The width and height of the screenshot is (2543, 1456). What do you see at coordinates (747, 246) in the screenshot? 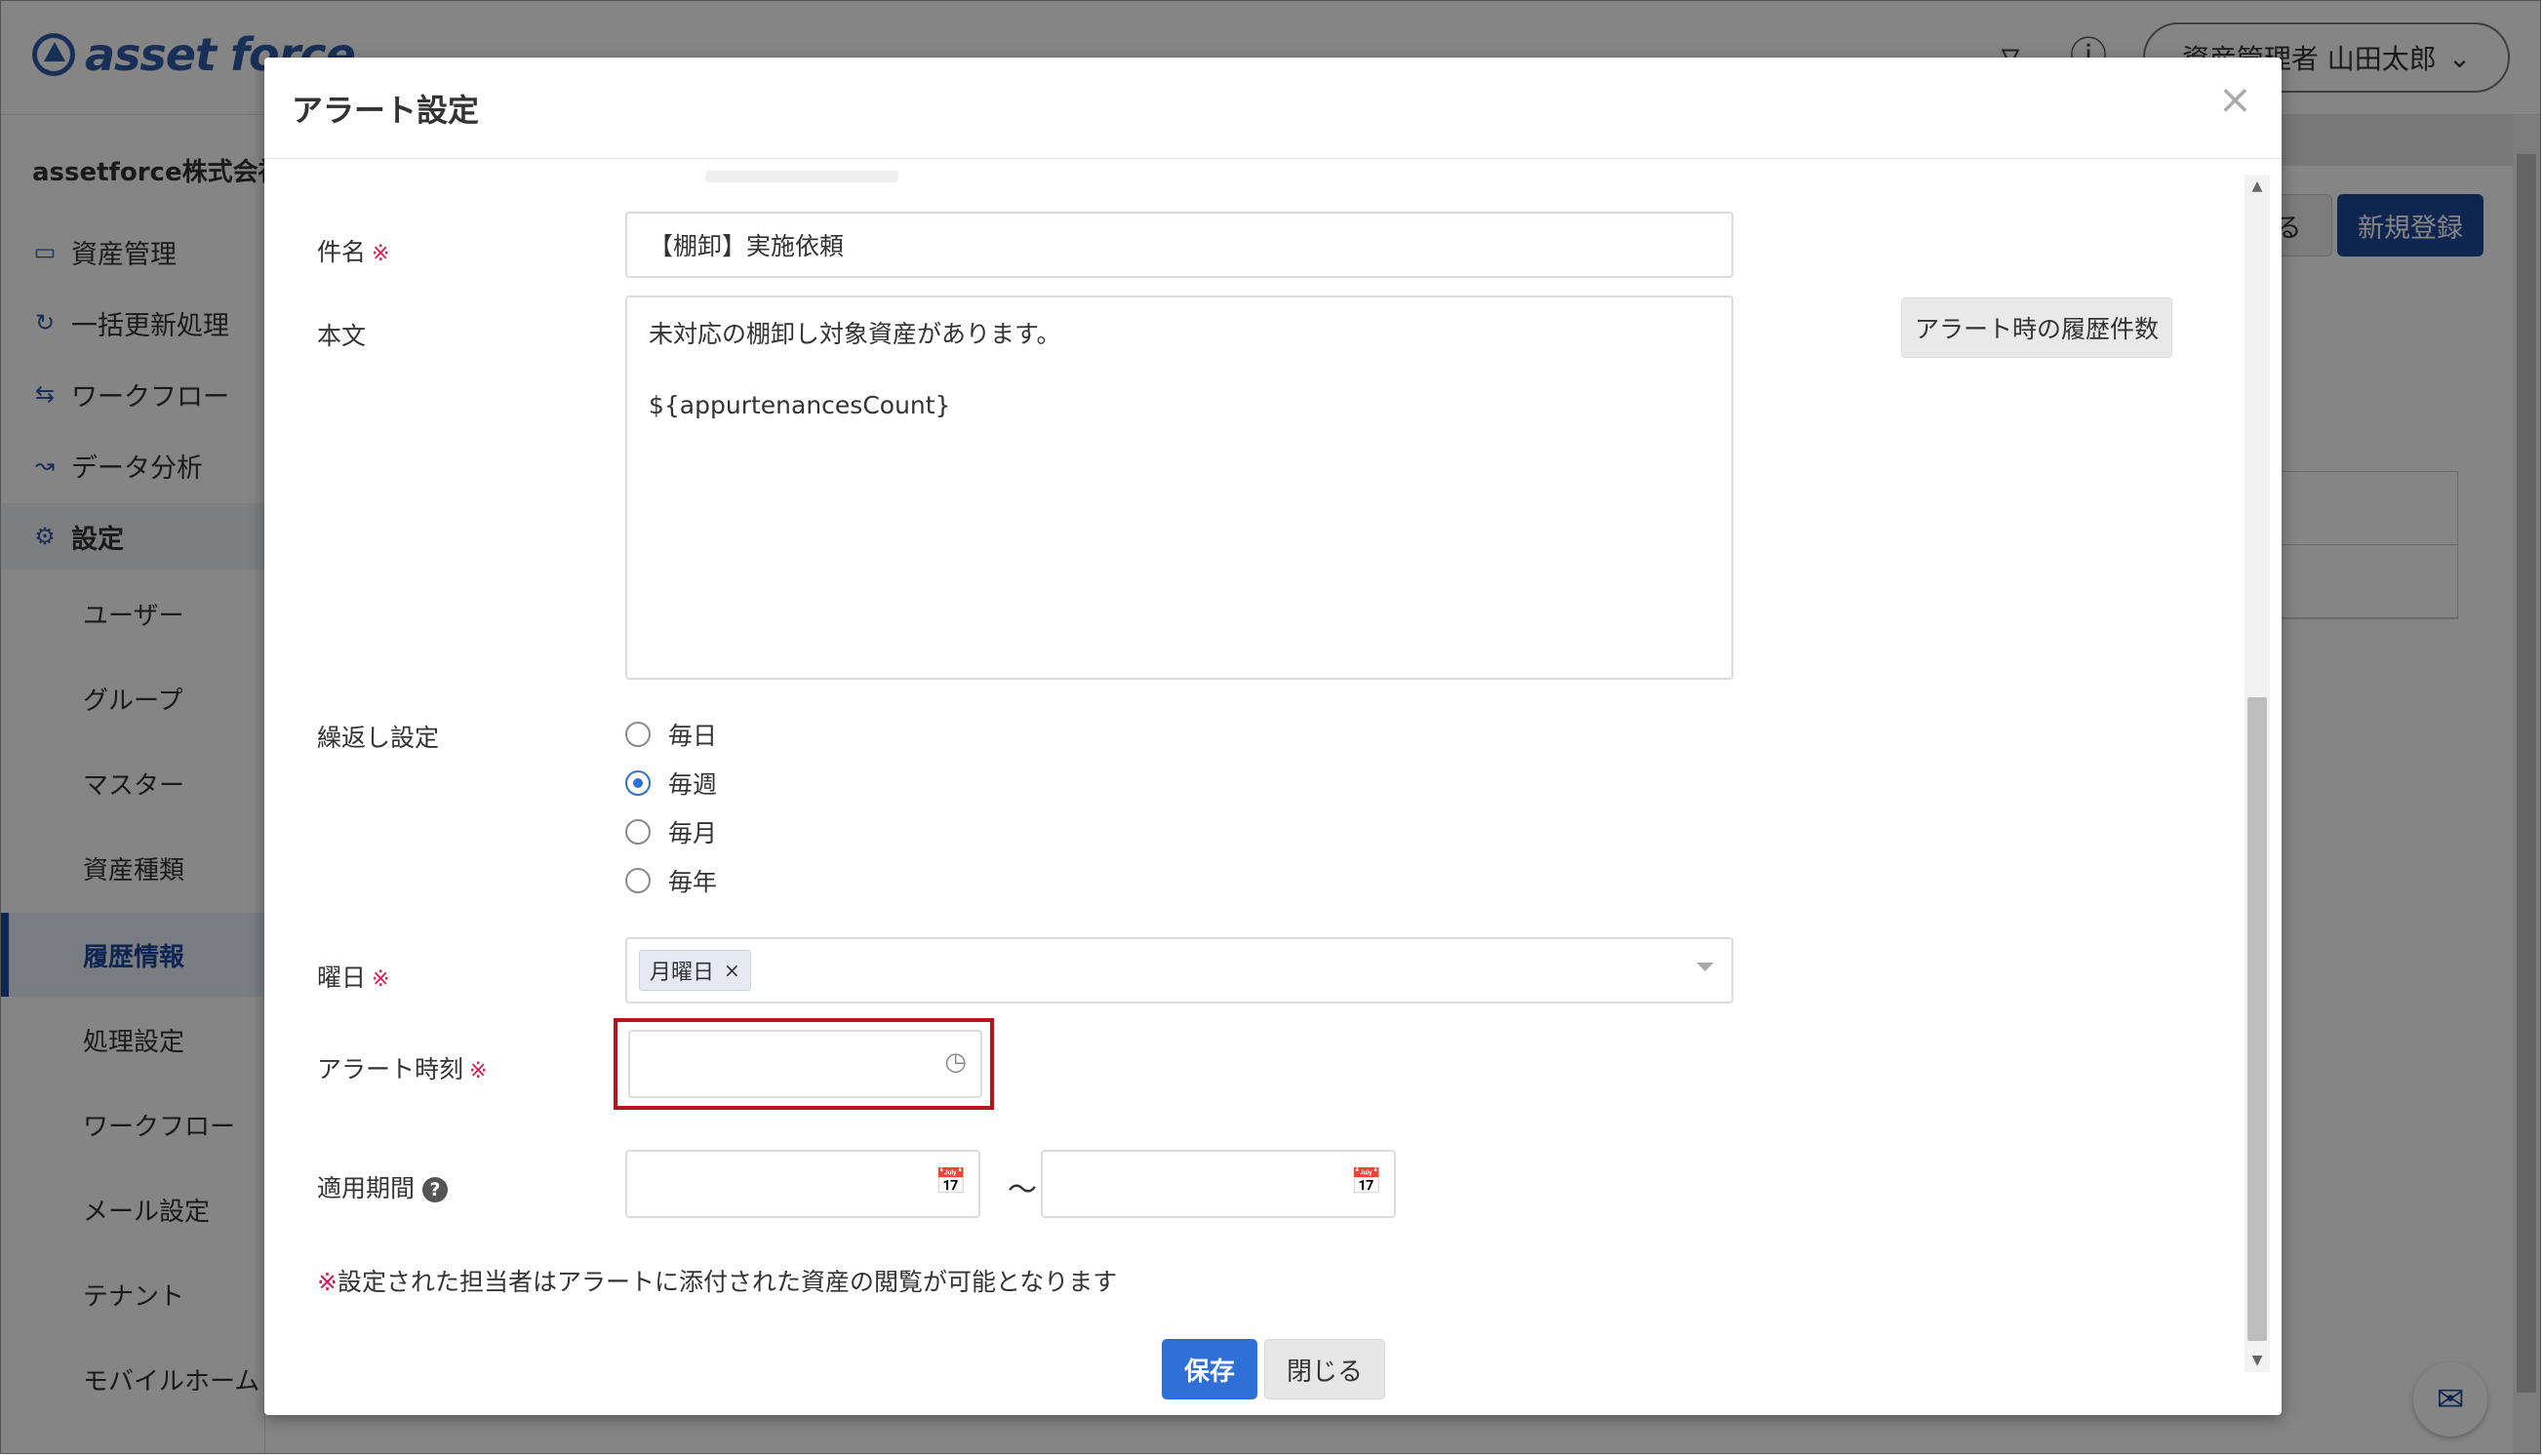
I see `subject-value: 【棚卸】実施依頼` at bounding box center [747, 246].